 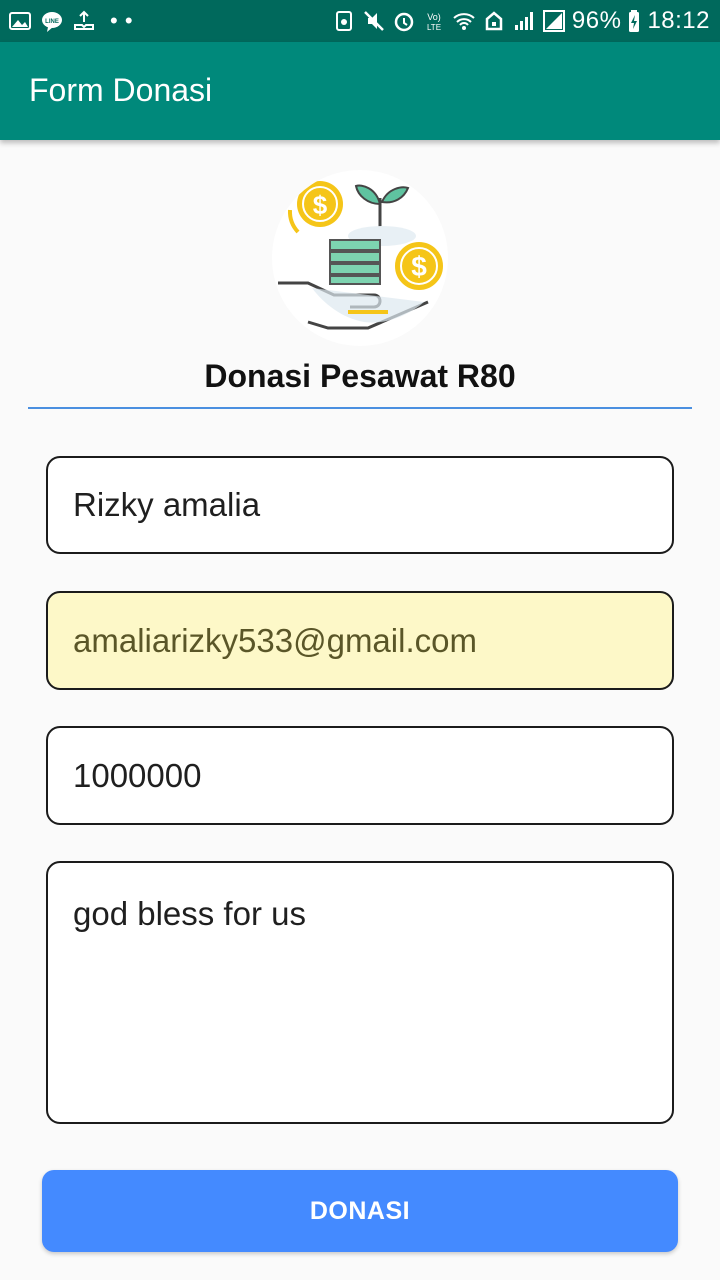 I want to click on more-notifications-dots: • •, so click(x=122, y=20).